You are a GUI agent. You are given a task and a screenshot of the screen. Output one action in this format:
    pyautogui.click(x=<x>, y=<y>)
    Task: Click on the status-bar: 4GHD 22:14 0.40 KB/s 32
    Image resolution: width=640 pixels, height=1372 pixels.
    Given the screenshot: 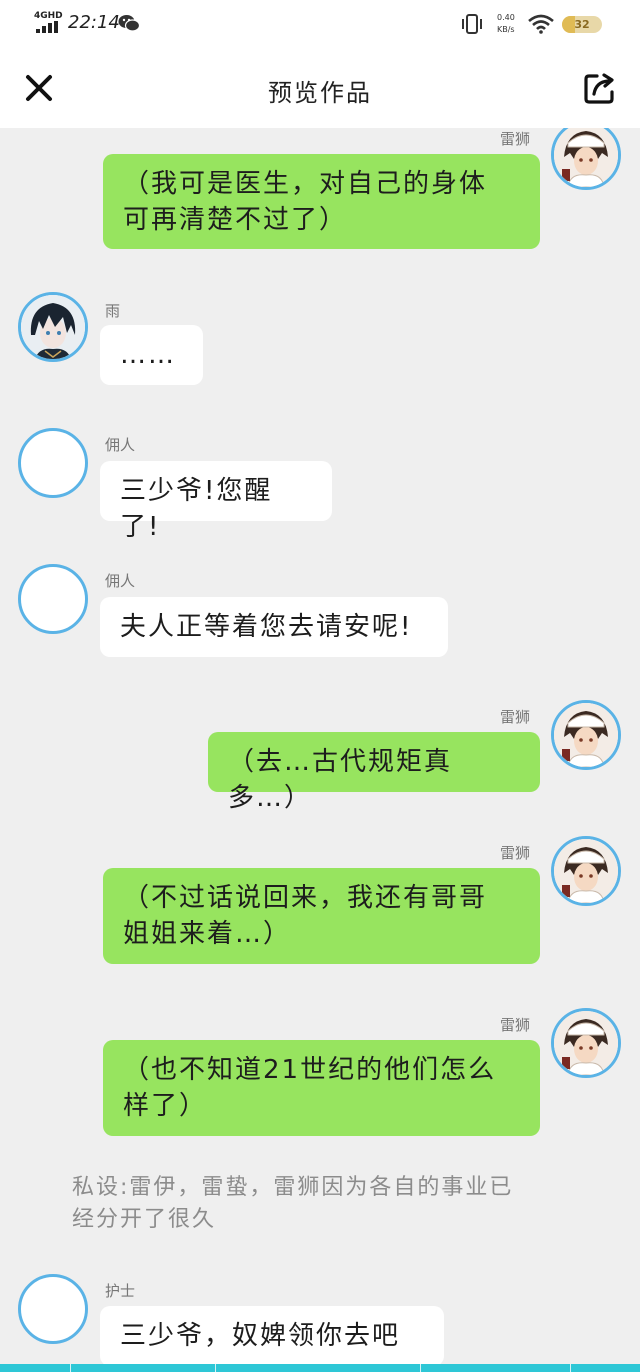 What is the action you would take?
    pyautogui.click(x=320, y=25)
    